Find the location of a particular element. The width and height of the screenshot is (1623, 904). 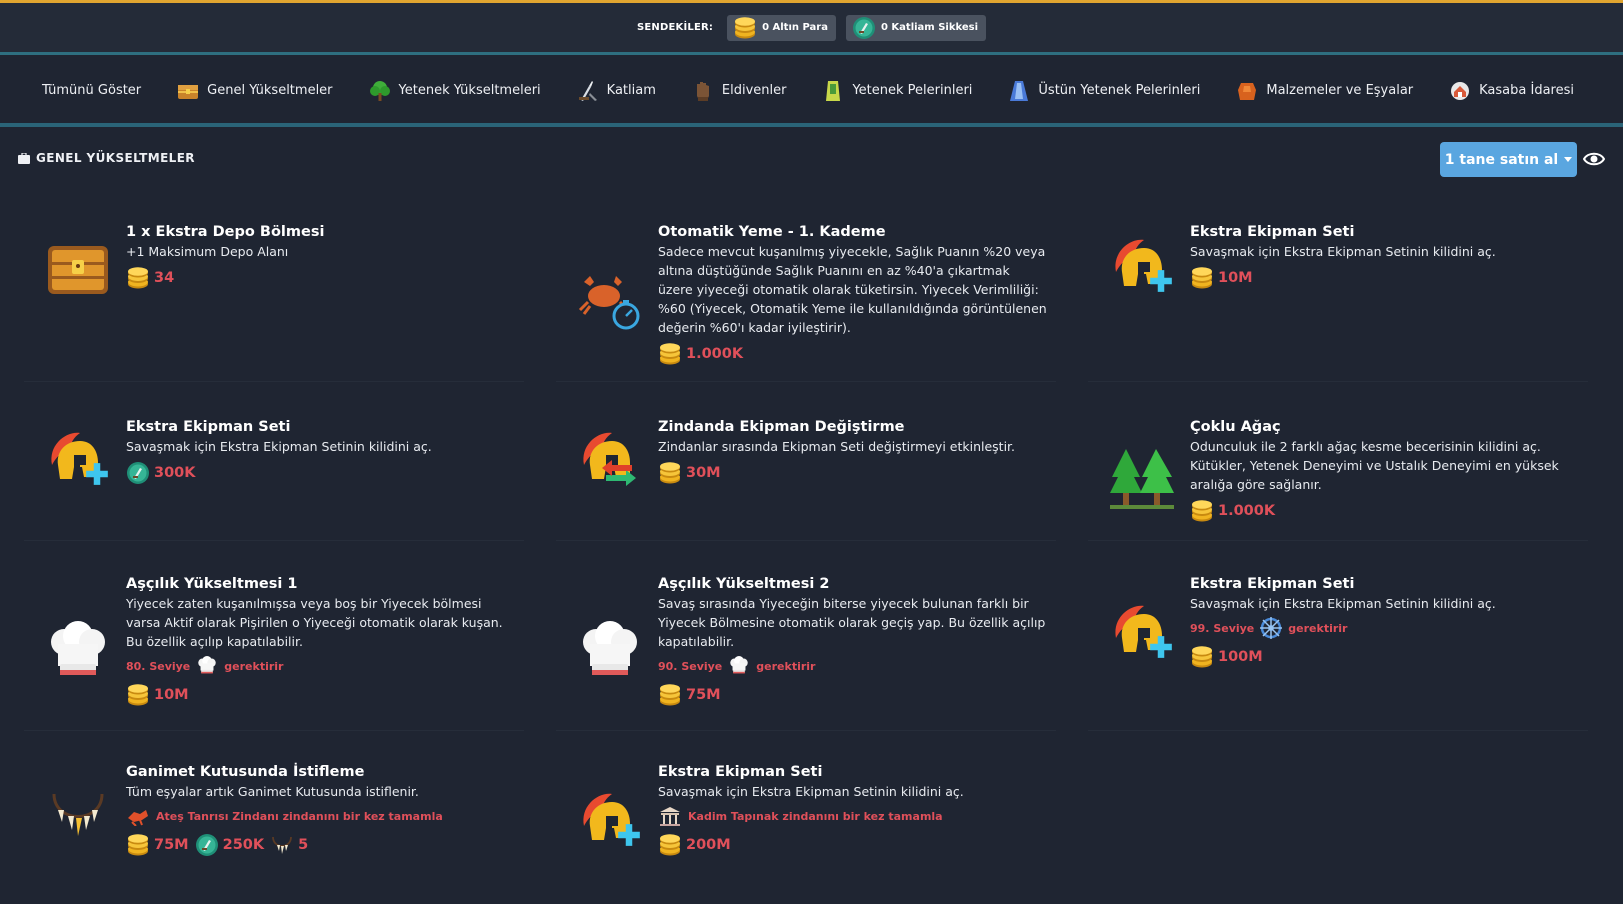

nav-superior-capes: Üstün Yetenek Pelerinleri is located at coordinates (1104, 91).